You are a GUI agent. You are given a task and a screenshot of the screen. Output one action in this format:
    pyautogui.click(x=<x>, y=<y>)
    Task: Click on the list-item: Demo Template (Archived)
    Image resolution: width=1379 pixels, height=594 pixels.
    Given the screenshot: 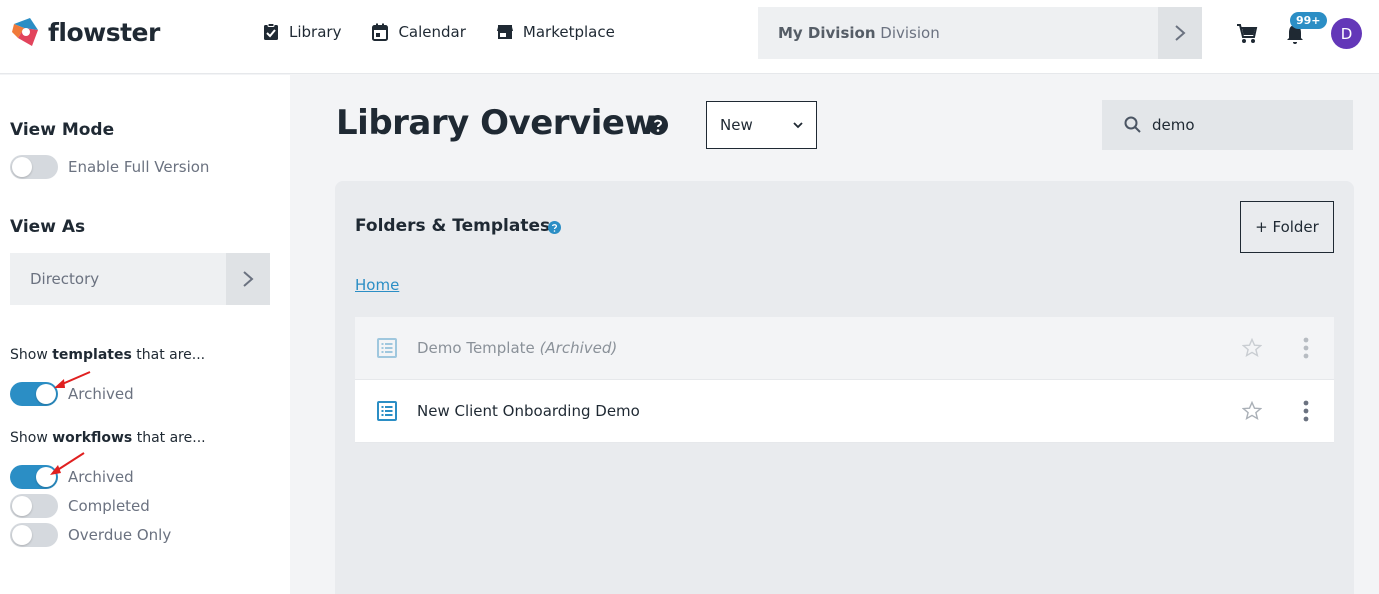 What is the action you would take?
    pyautogui.click(x=844, y=348)
    